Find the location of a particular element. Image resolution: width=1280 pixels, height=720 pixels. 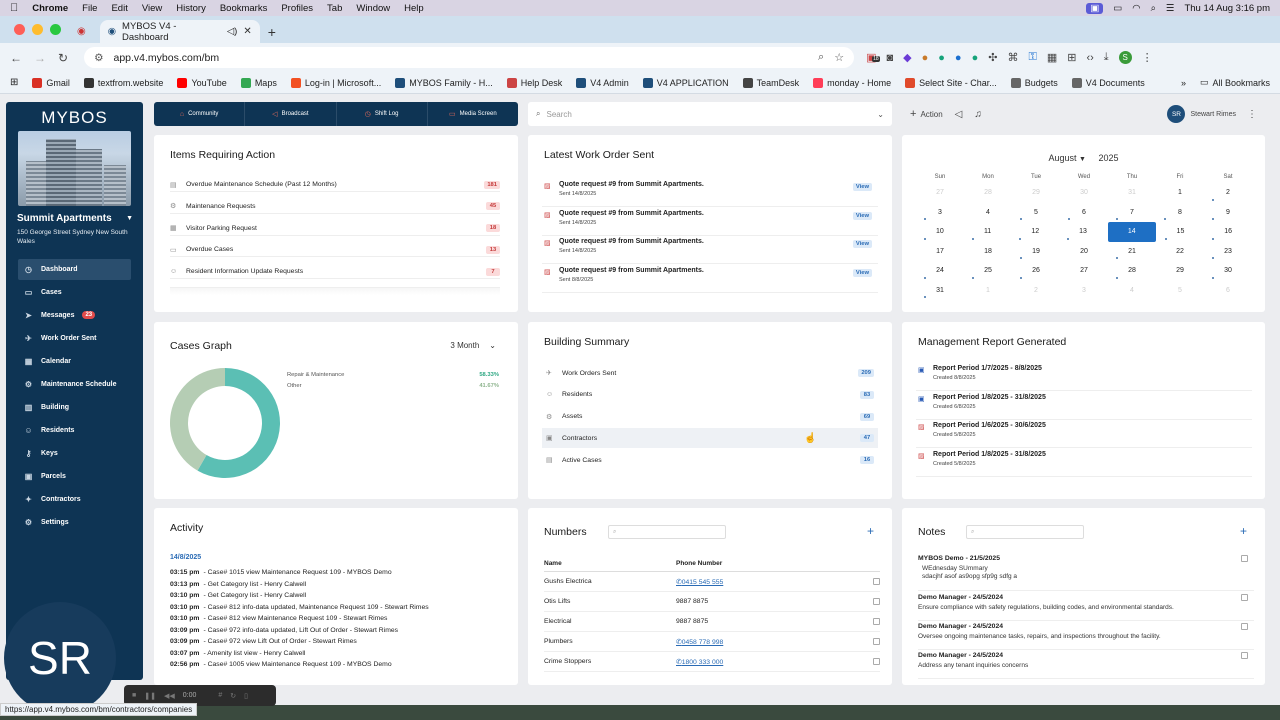

calendar-day: 30 is located at coordinates (1228, 271).